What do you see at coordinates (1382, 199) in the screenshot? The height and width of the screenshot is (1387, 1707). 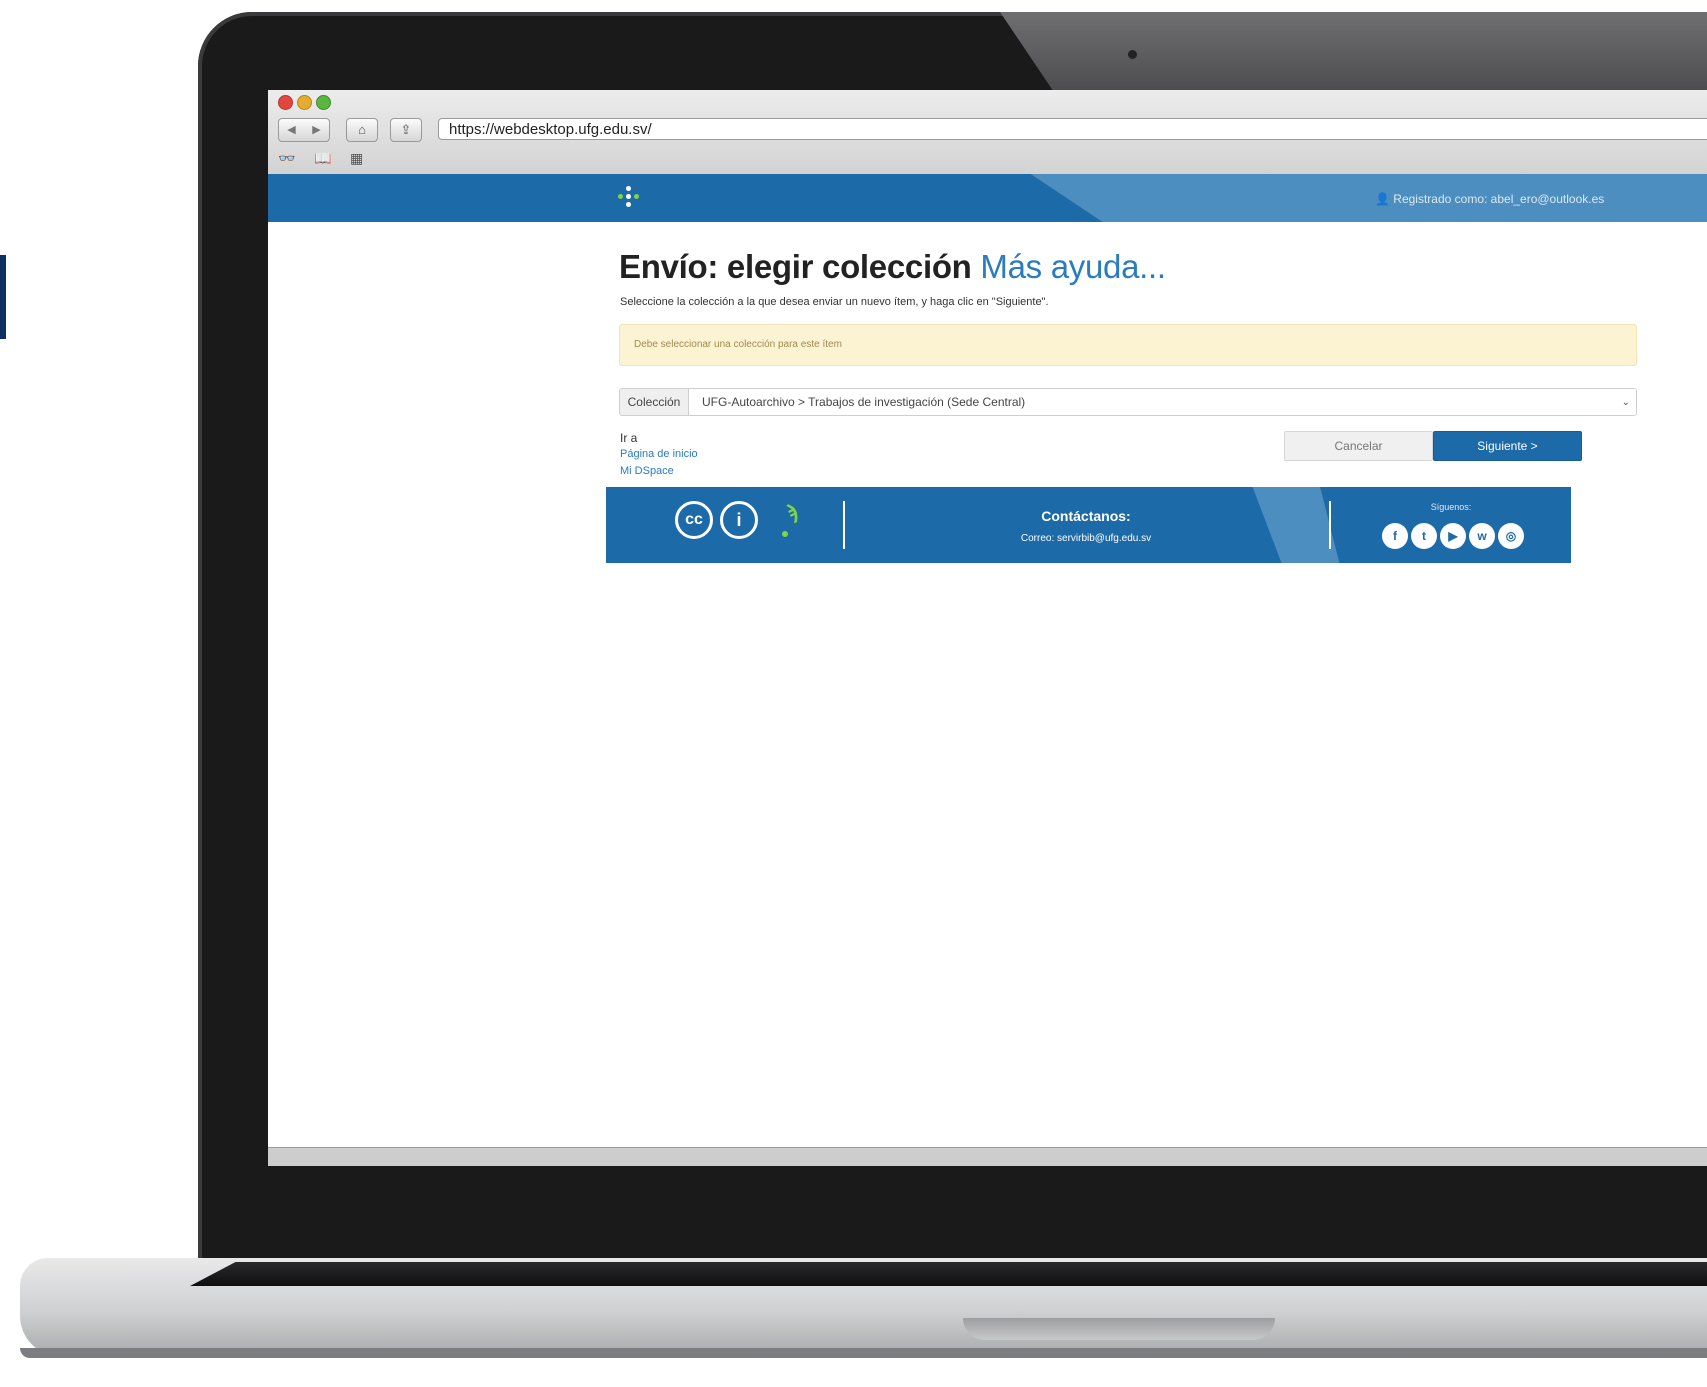 I see `user-icon: 👤` at bounding box center [1382, 199].